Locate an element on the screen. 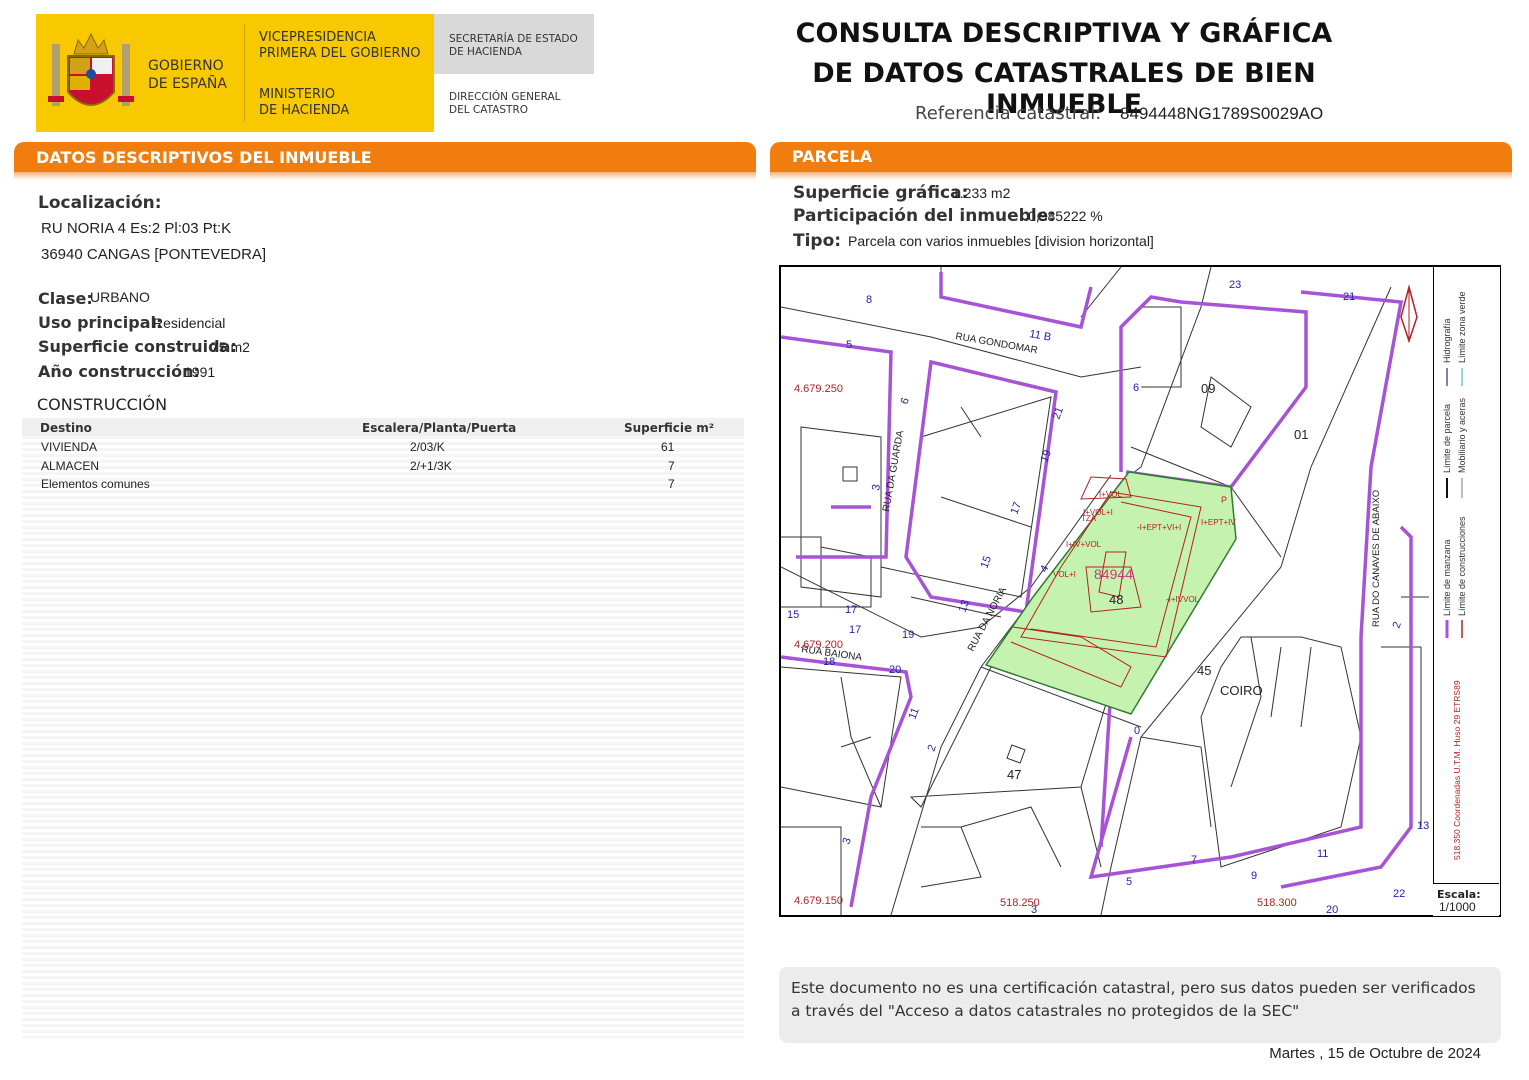 The width and height of the screenshot is (1529, 1080). table-row-destino: VIVIENDA is located at coordinates (69, 447).